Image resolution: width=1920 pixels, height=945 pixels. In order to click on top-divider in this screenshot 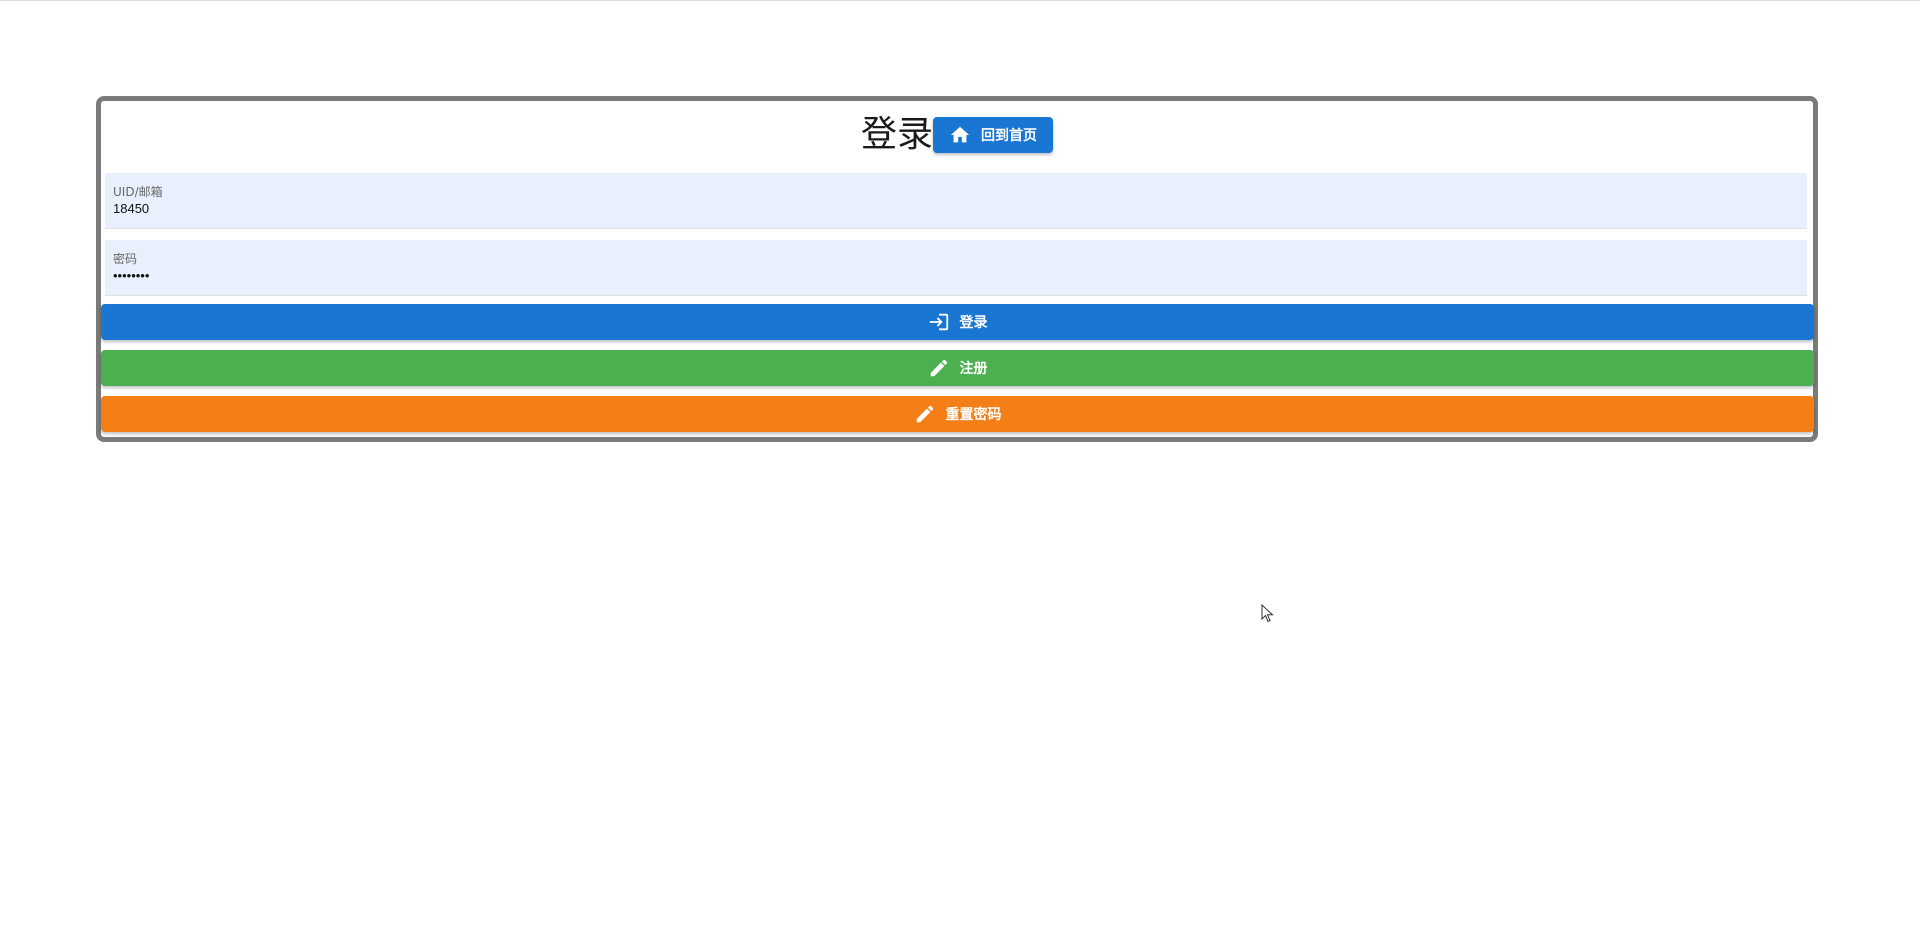, I will do `click(960, 0)`.